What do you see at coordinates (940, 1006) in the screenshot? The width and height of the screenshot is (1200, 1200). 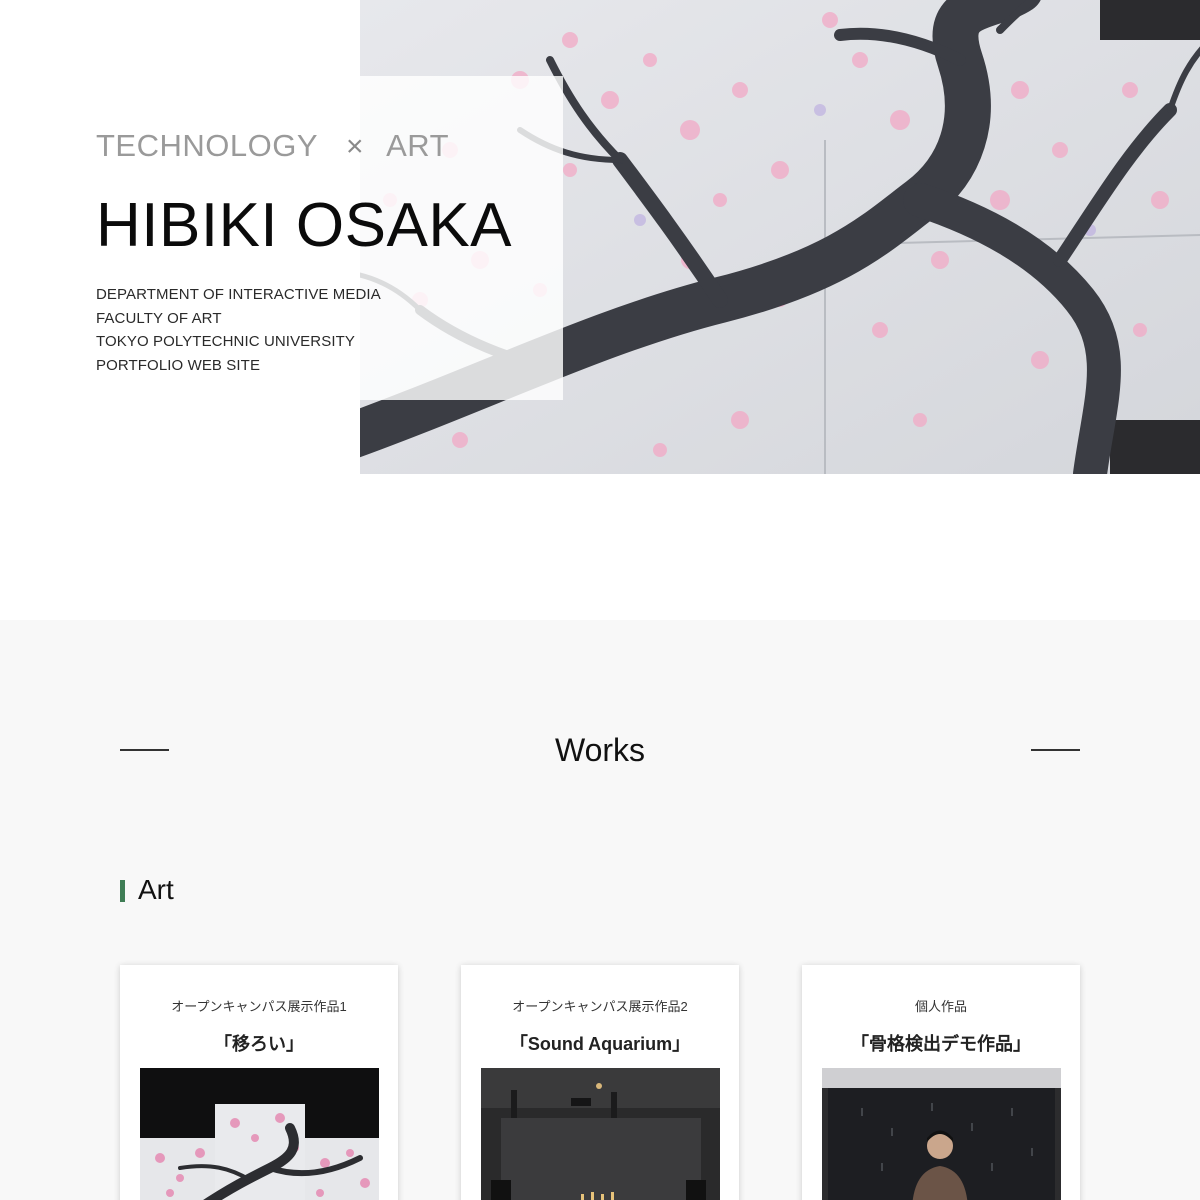 I see `card-subtitle: 個人作品` at bounding box center [940, 1006].